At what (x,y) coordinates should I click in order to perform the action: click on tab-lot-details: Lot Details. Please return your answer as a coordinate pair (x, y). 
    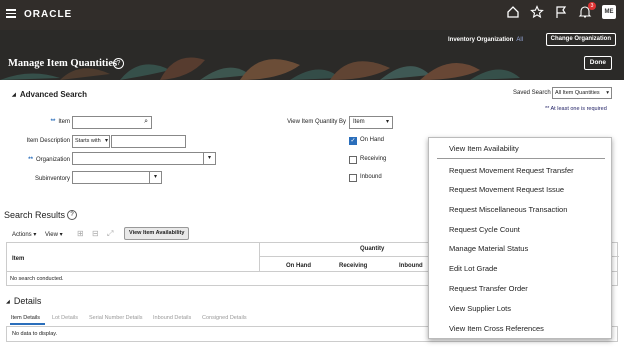
    Looking at the image, I should click on (65, 318).